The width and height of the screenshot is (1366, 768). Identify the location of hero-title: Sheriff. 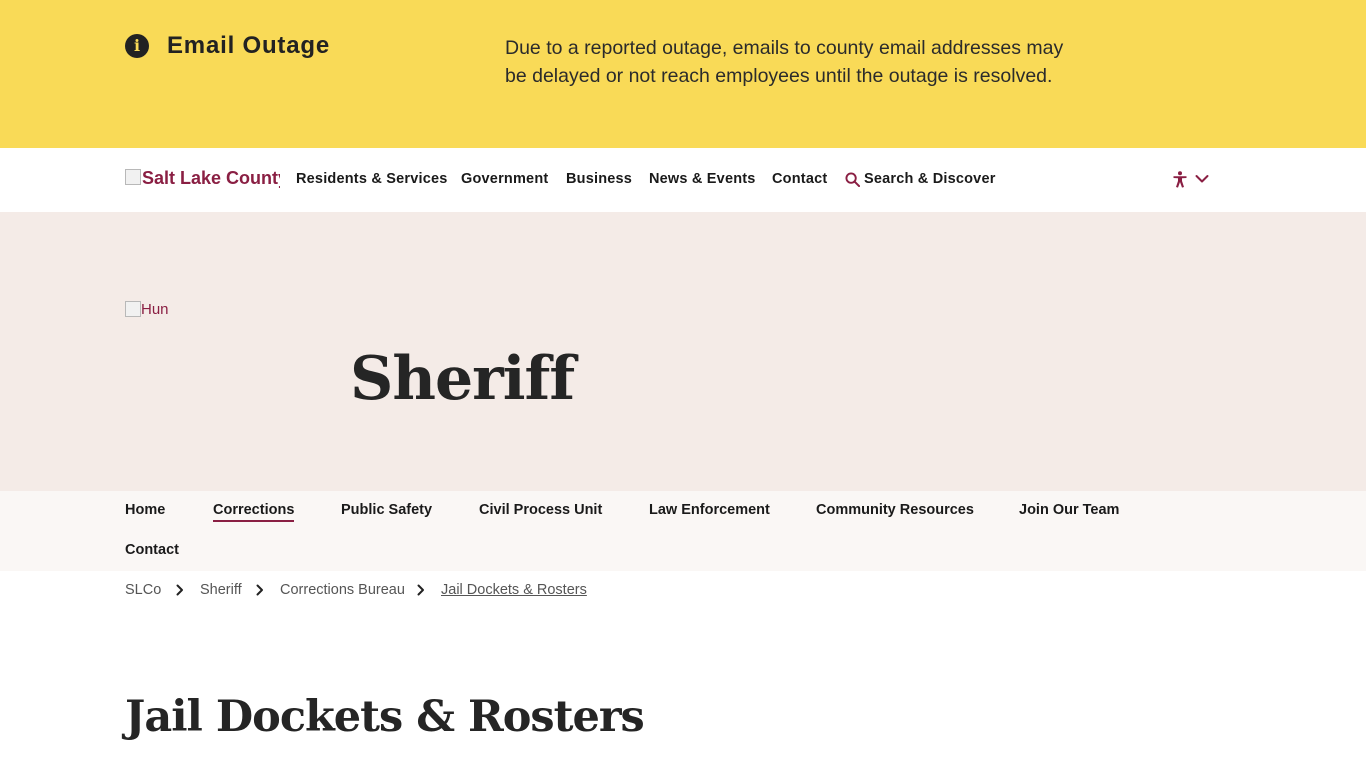
(462, 379).